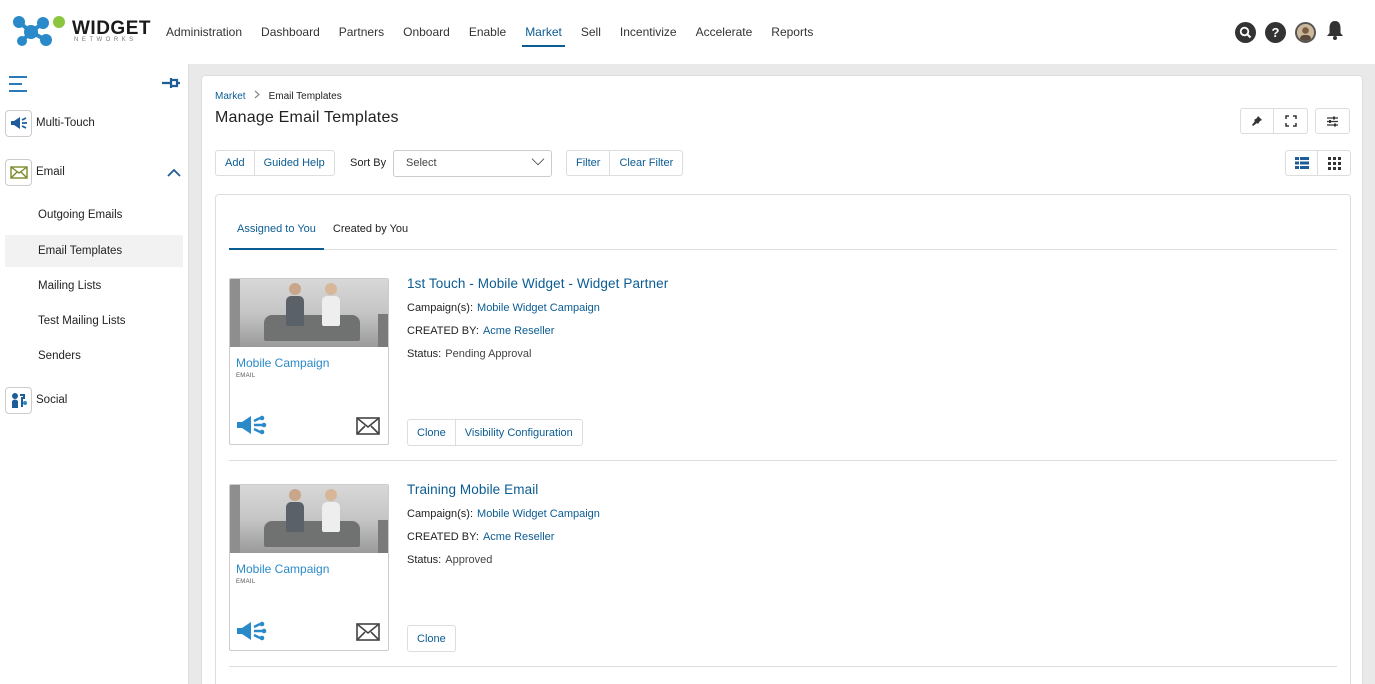  What do you see at coordinates (1302, 163) in the screenshot?
I see `list-view-icon` at bounding box center [1302, 163].